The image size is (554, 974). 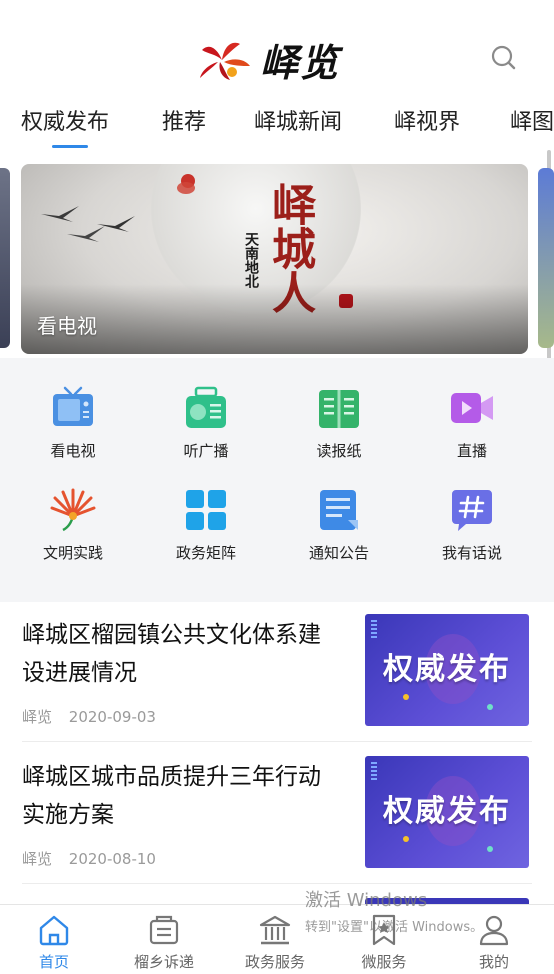 What do you see at coordinates (471, 451) in the screenshot?
I see `grid-label: 直播` at bounding box center [471, 451].